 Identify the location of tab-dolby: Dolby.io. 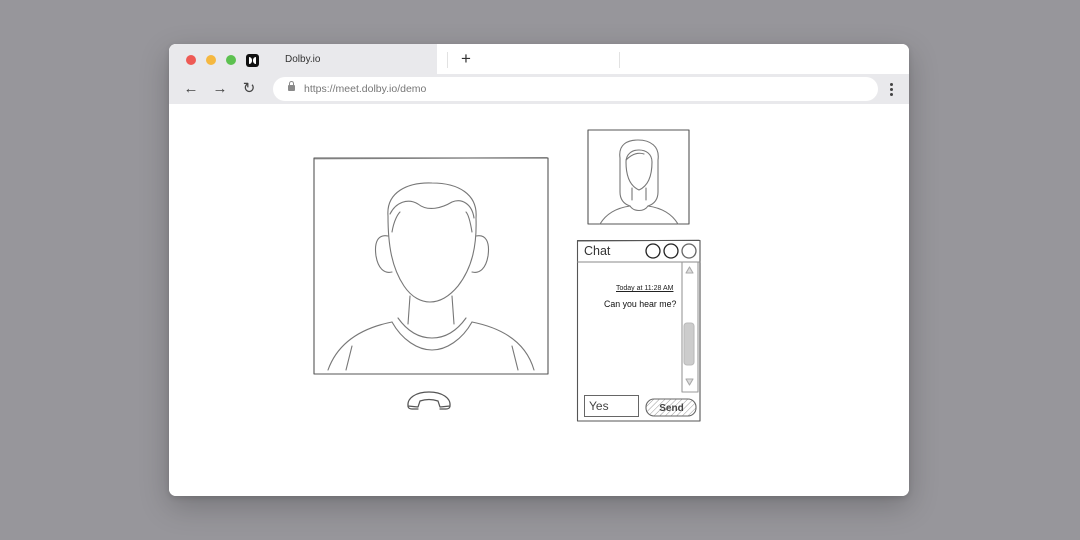
(303, 59).